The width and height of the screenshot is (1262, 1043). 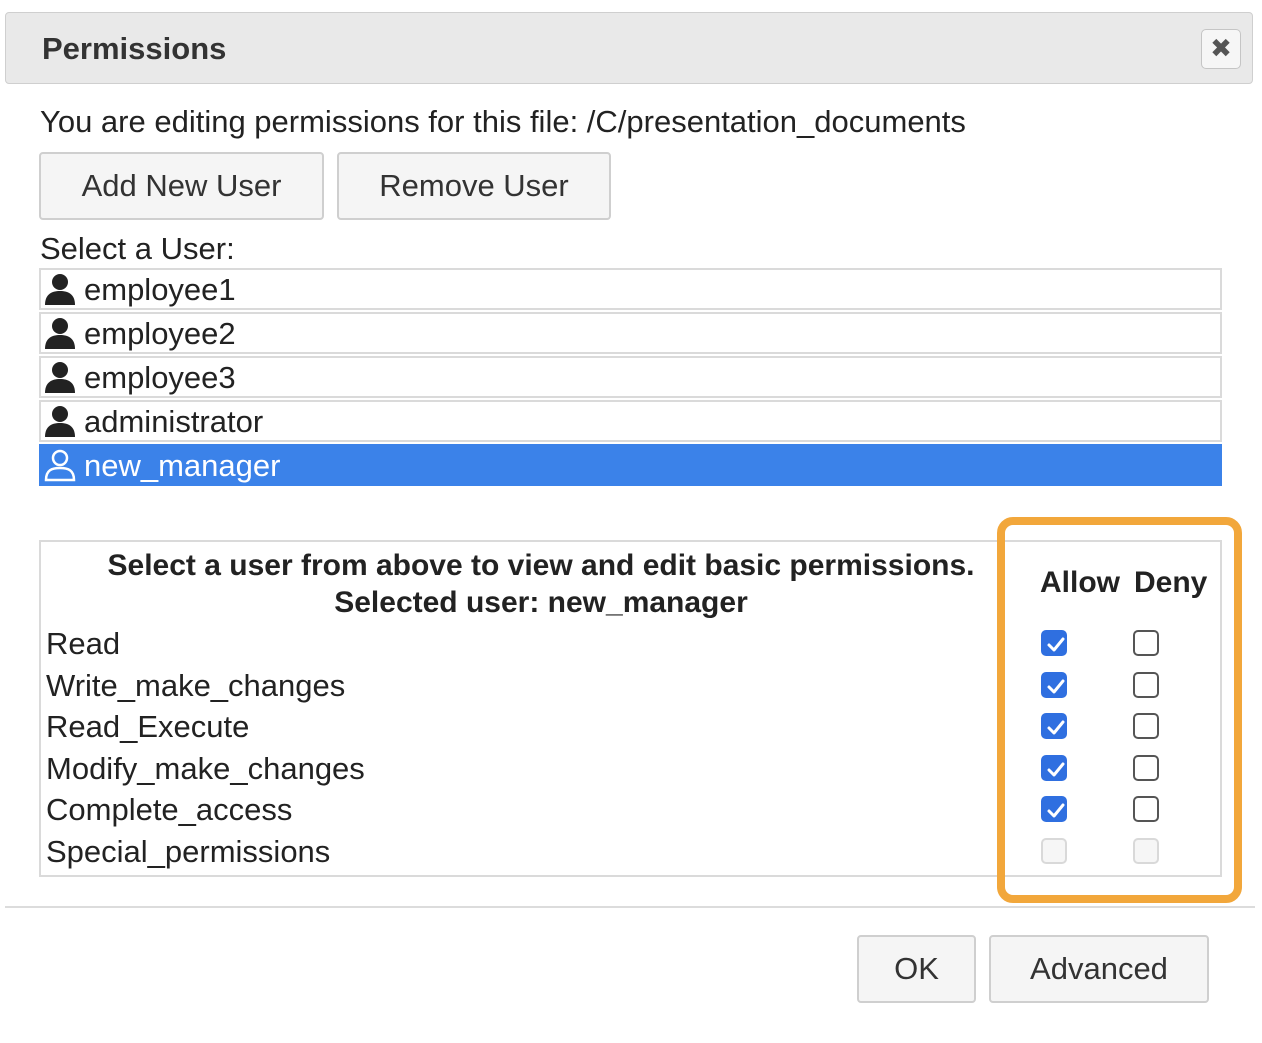 I want to click on permission-label: Write_make_changes, so click(x=196, y=685).